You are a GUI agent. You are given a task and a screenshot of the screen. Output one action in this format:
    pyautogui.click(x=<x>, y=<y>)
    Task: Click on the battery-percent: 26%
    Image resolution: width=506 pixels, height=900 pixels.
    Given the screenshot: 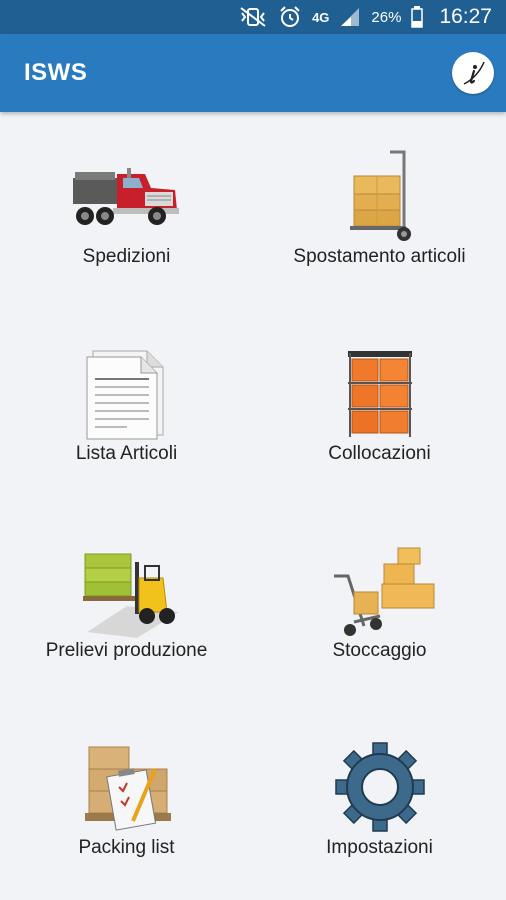 What is the action you would take?
    pyautogui.click(x=386, y=17)
    